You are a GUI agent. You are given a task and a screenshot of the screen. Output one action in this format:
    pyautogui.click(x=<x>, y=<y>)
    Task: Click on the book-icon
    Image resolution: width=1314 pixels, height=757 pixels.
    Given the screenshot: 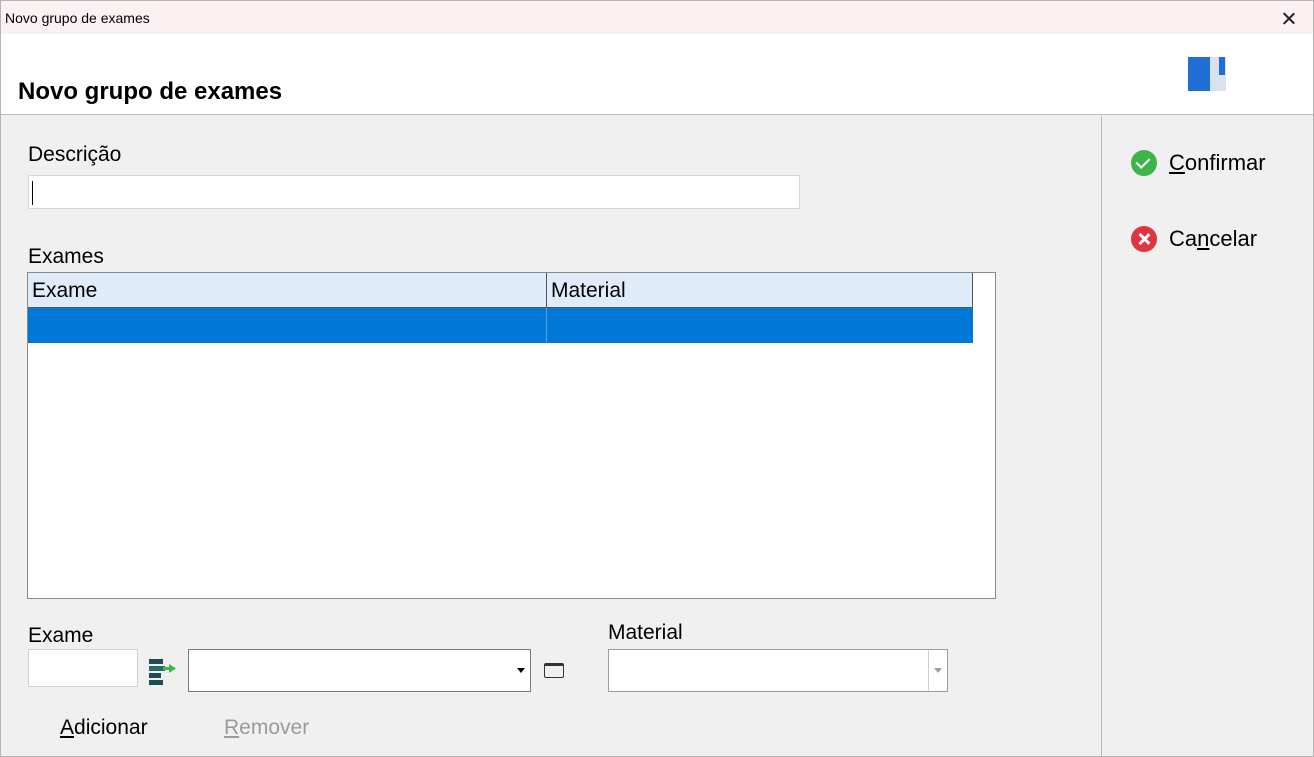 What is the action you would take?
    pyautogui.click(x=1207, y=74)
    